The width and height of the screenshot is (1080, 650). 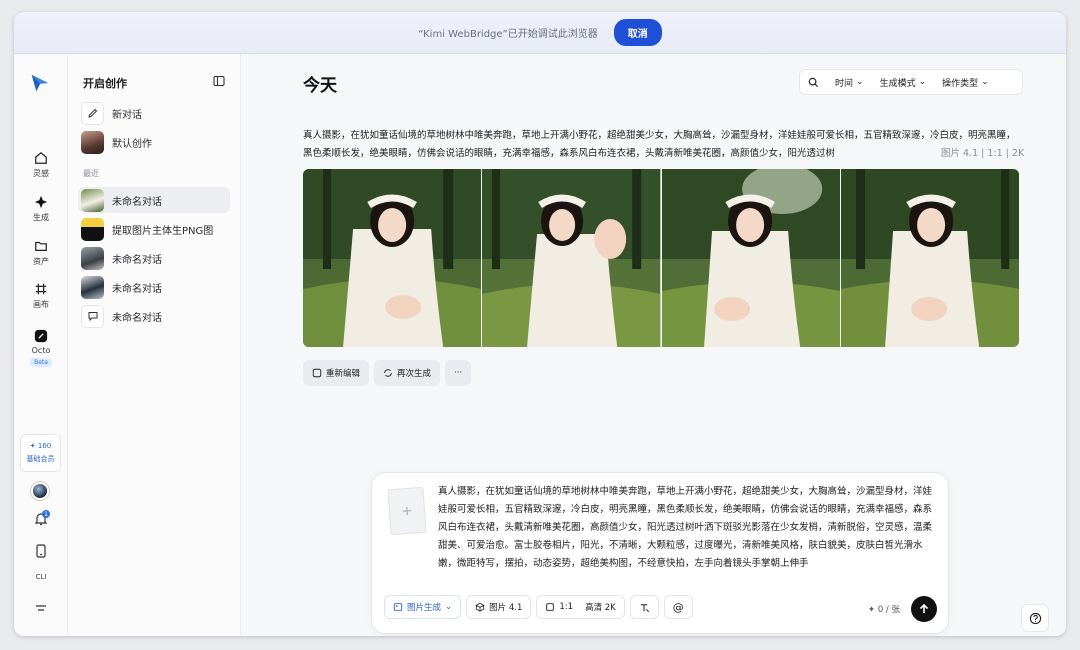 I want to click on time-filter-label: 时间, so click(x=844, y=83).